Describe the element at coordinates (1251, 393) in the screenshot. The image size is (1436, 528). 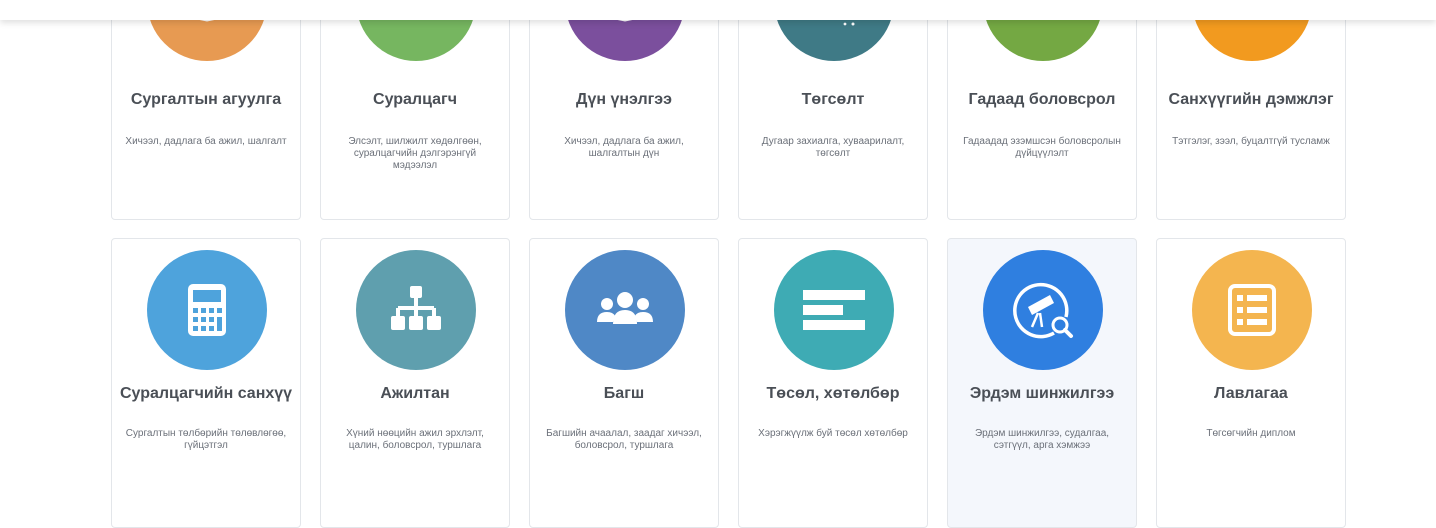
I see `card-title: Лавлагаа` at that location.